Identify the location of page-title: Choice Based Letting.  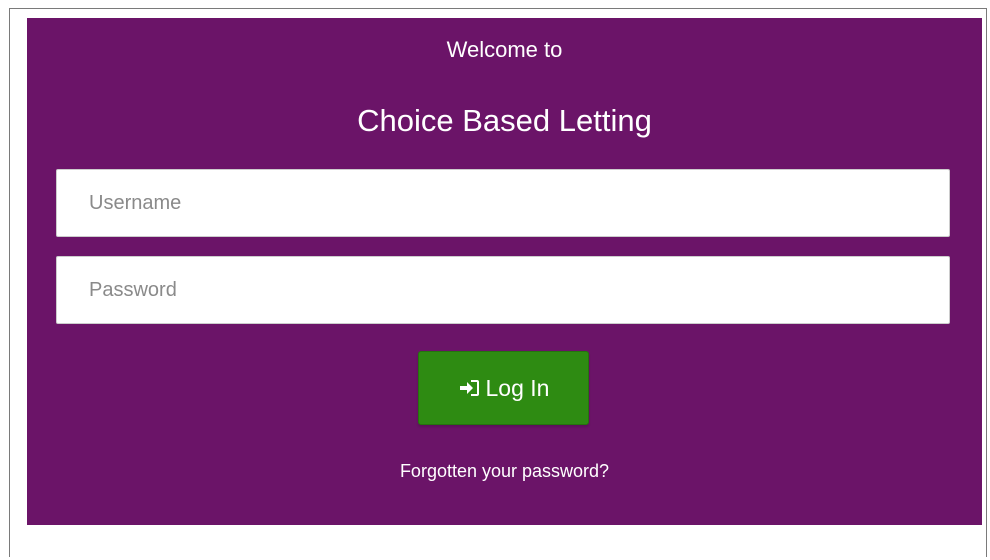
(504, 120).